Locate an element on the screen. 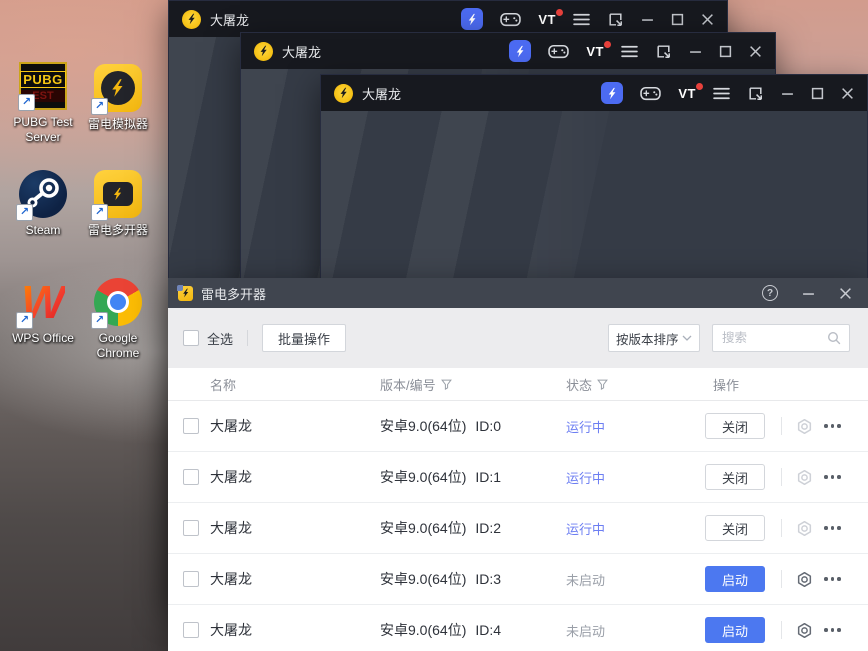 The width and height of the screenshot is (868, 651). search-box is located at coordinates (781, 338).